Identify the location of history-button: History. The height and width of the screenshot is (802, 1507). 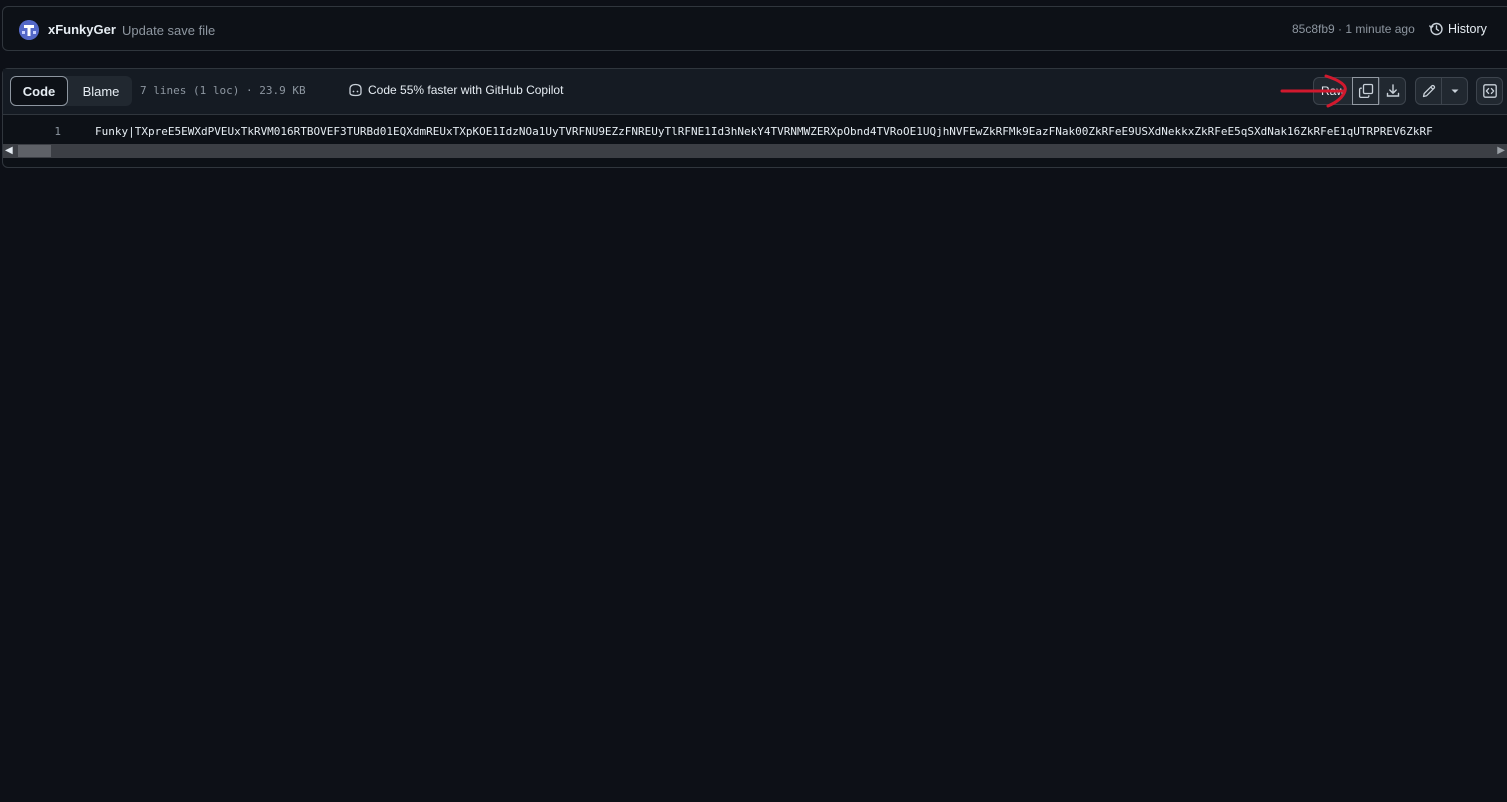
(1457, 29).